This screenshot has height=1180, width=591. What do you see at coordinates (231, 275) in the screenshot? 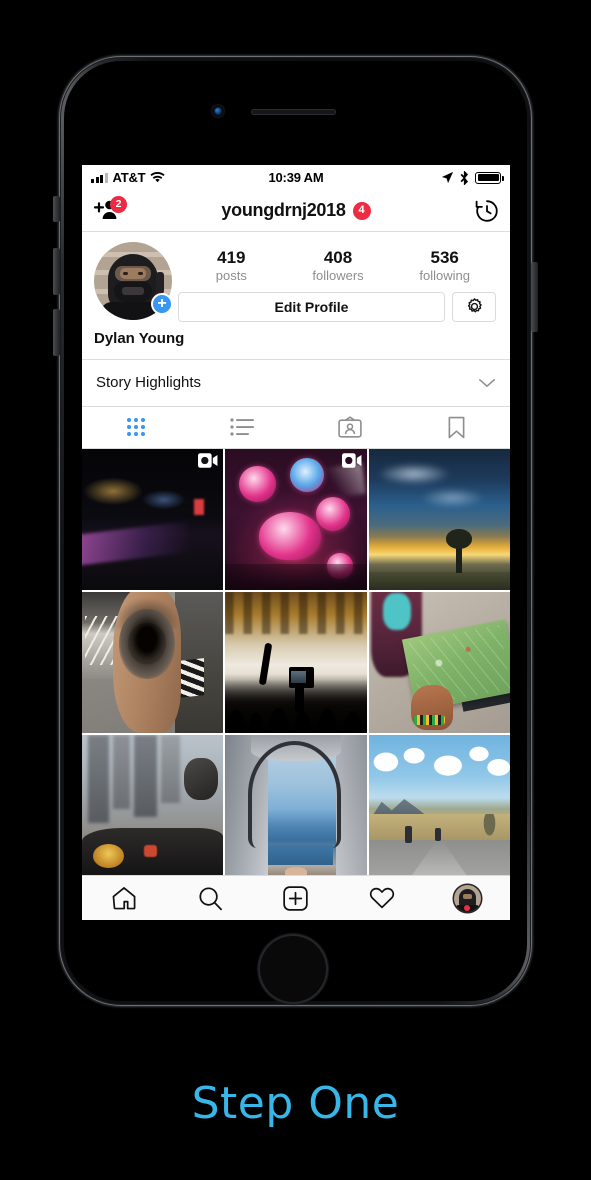
I see `posts-label: posts` at bounding box center [231, 275].